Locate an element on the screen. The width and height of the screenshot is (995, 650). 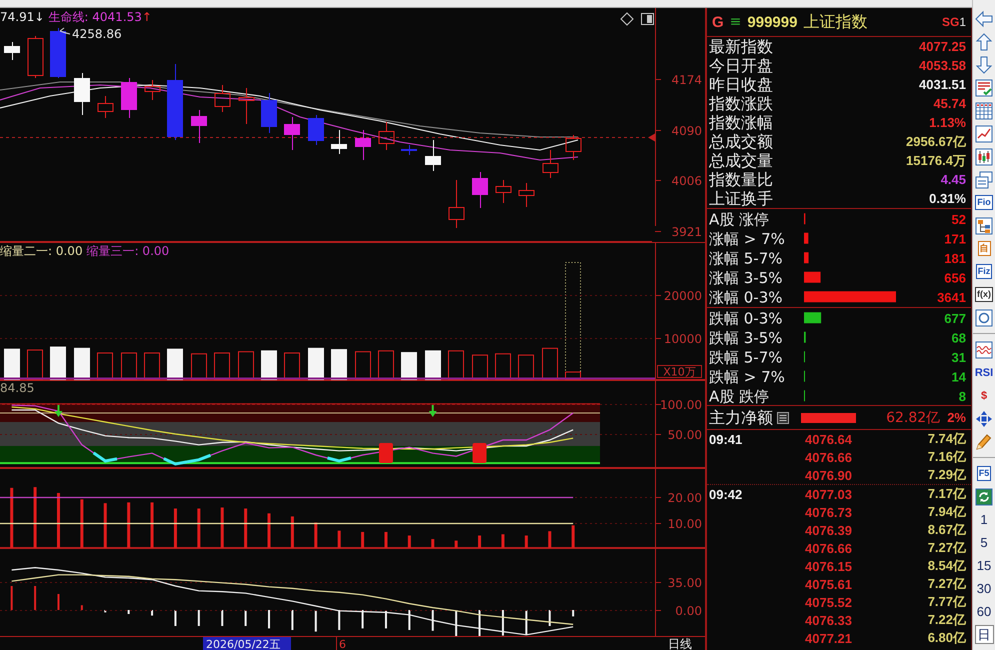
net-flow-bar is located at coordinates (828, 417).